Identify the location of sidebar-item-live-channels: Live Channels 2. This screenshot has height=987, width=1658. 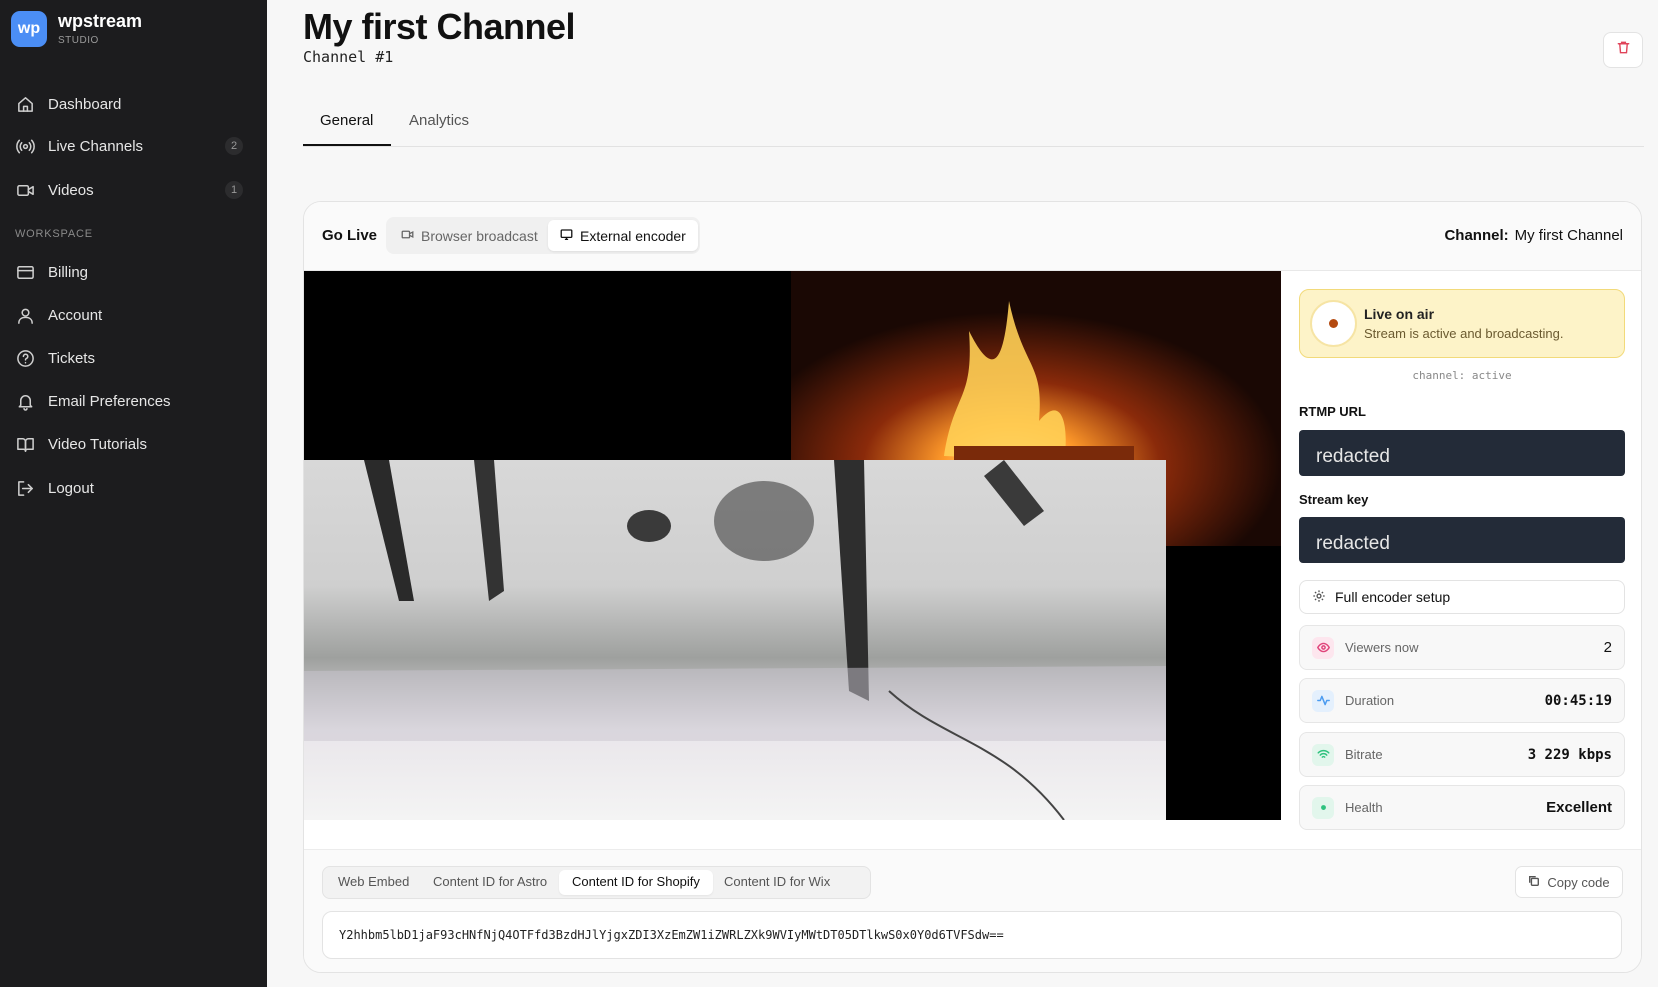
(129, 146).